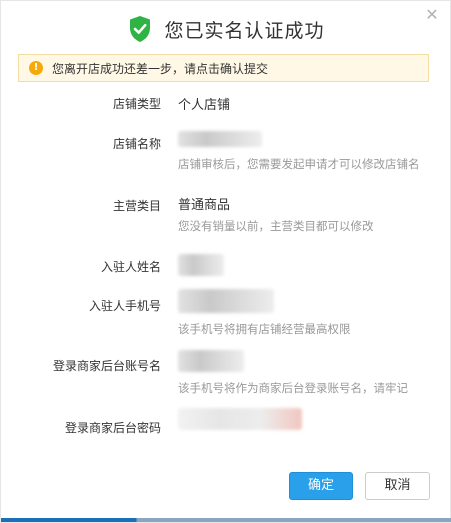 Image resolution: width=451 pixels, height=523 pixels. What do you see at coordinates (211, 361) in the screenshot?
I see `backend-account-value-redacted` at bounding box center [211, 361].